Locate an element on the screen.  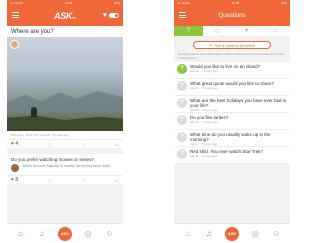
random-question-label: Get a random question is located at coordinates (235, 45).